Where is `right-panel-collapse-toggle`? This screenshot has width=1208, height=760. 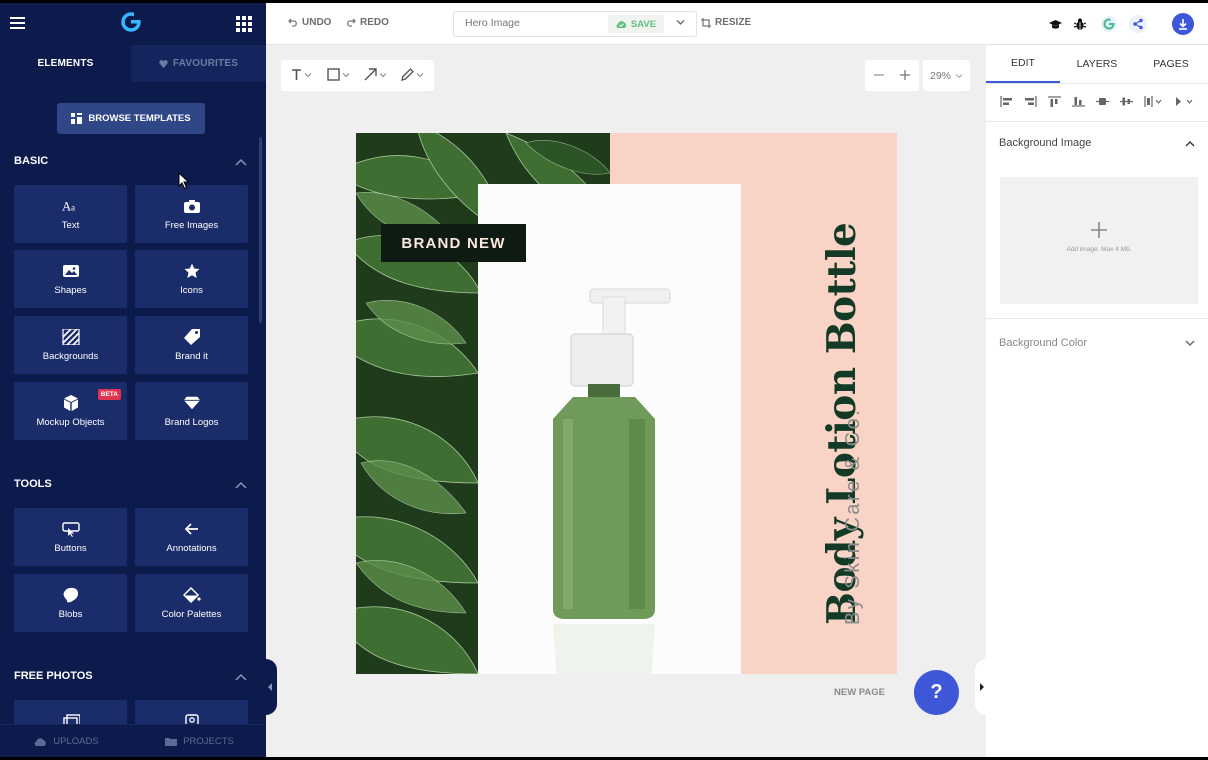 right-panel-collapse-toggle is located at coordinates (980, 687).